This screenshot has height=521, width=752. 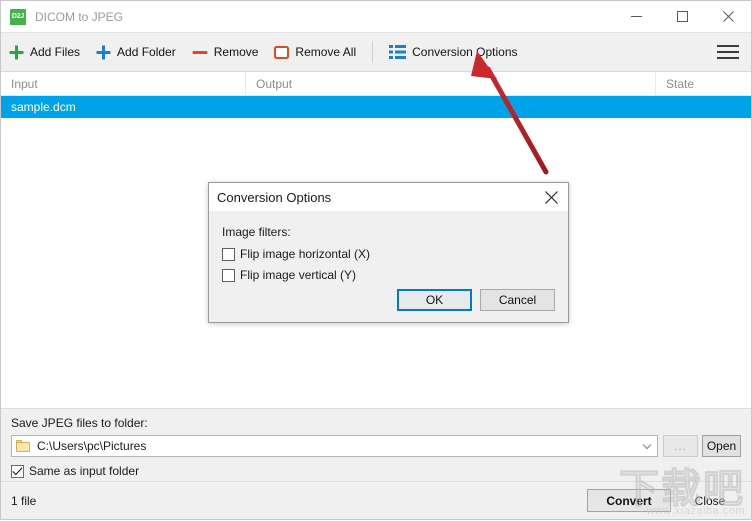 I want to click on maximize-icon, so click(x=682, y=16).